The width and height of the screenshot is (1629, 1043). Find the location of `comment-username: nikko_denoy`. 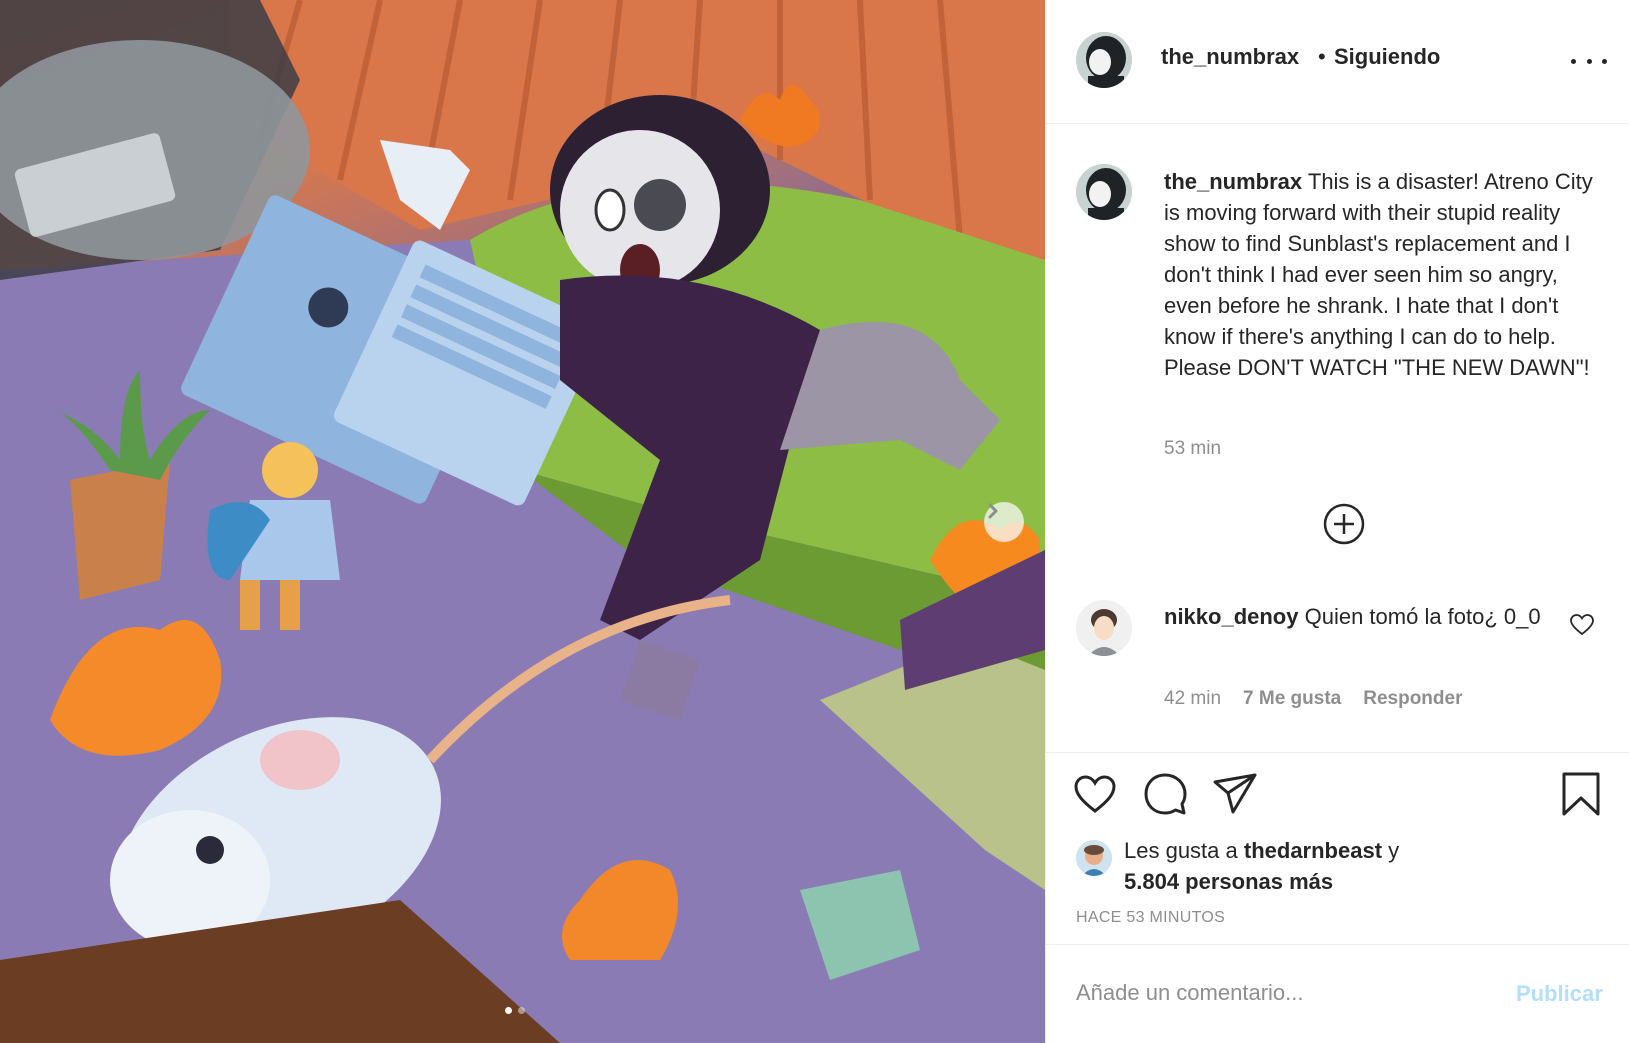

comment-username: nikko_denoy is located at coordinates (1231, 616).